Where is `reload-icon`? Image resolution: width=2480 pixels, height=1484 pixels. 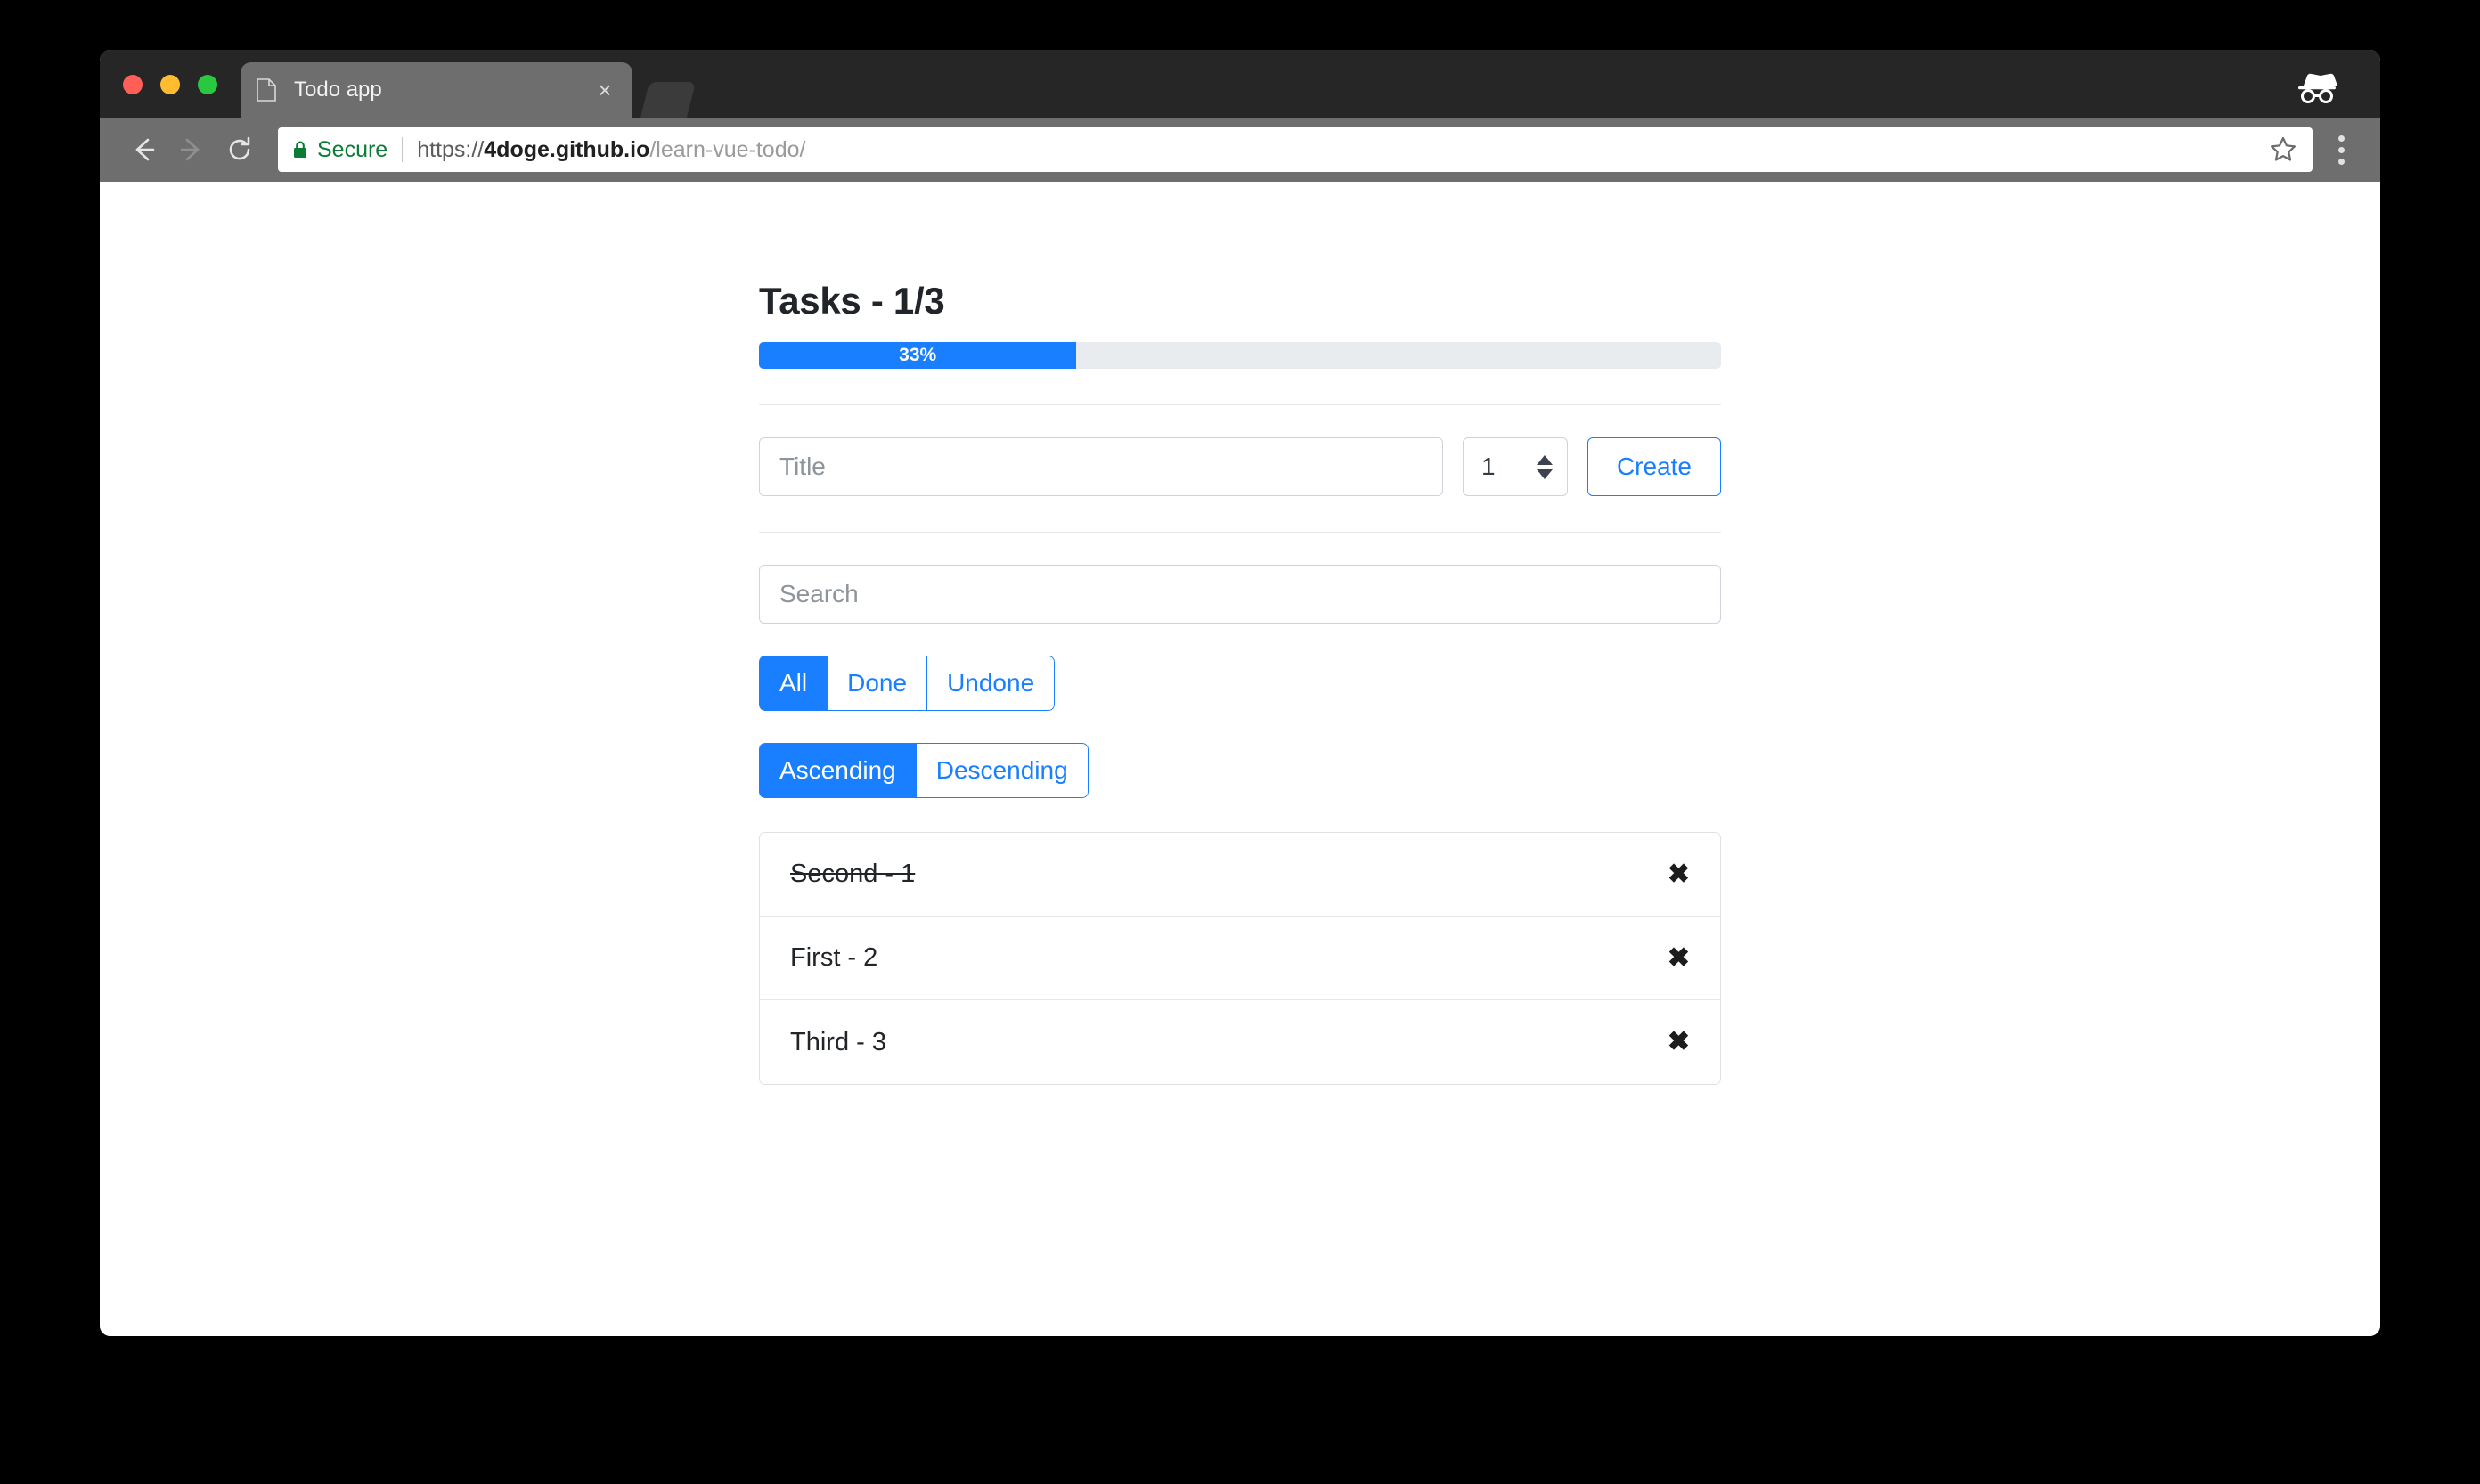 reload-icon is located at coordinates (239, 148).